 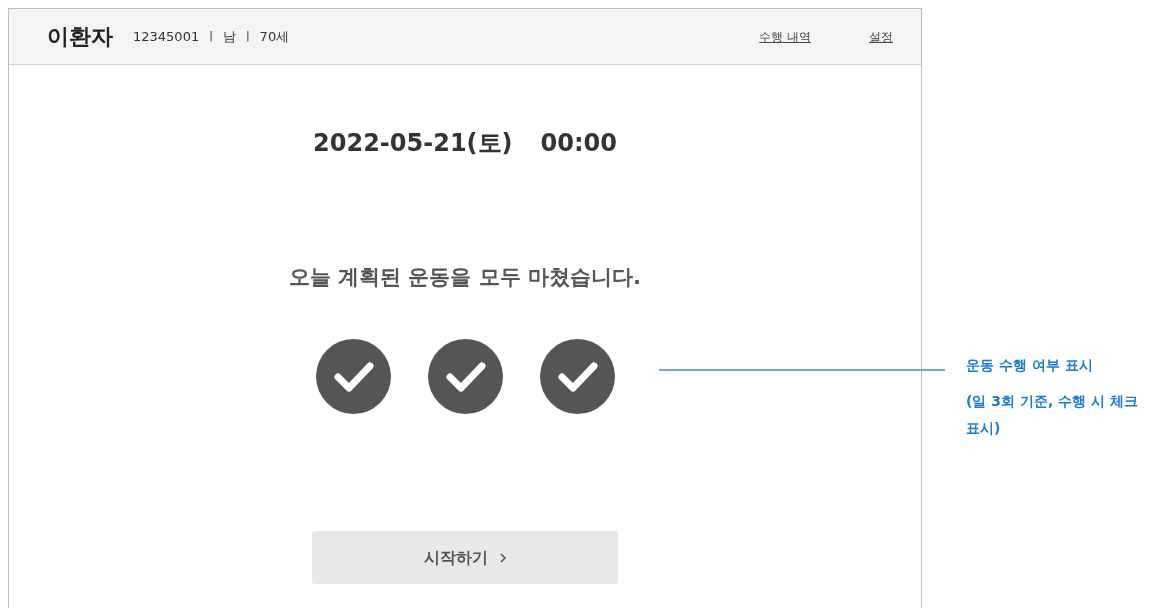 What do you see at coordinates (229, 36) in the screenshot?
I see `patient-sex: 남` at bounding box center [229, 36].